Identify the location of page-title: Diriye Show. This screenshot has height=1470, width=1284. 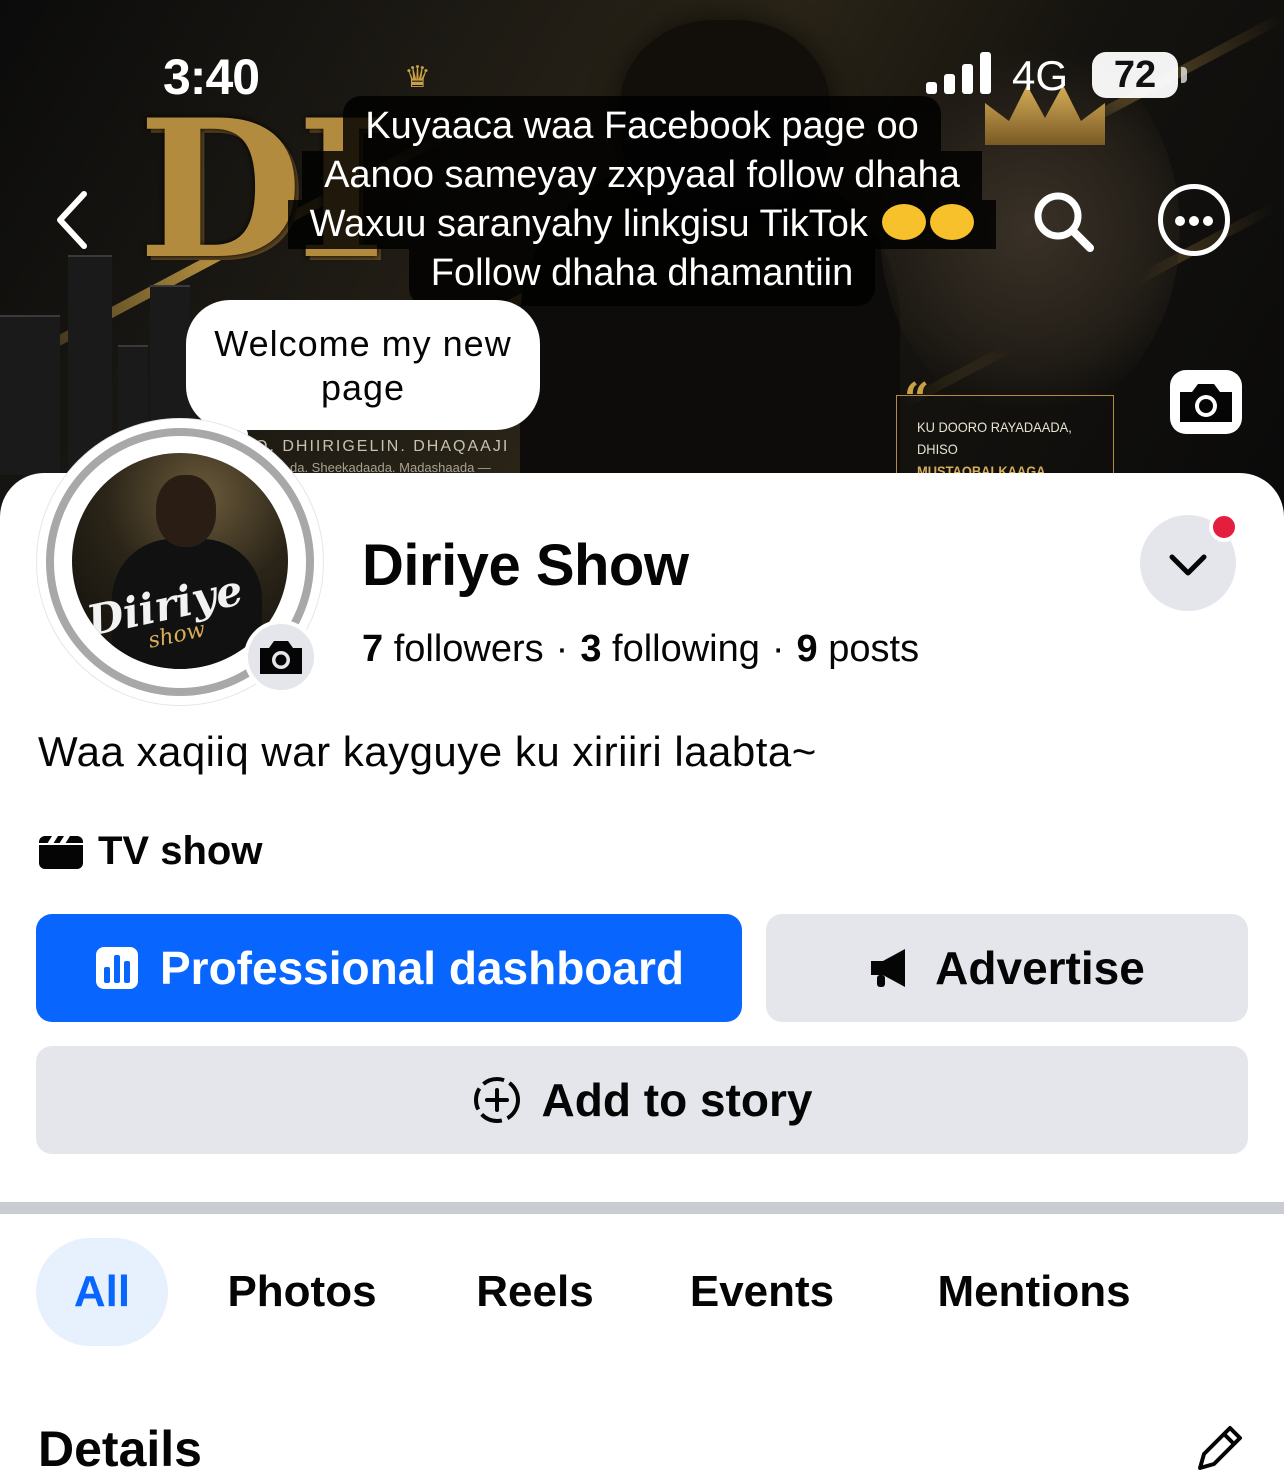
(525, 565).